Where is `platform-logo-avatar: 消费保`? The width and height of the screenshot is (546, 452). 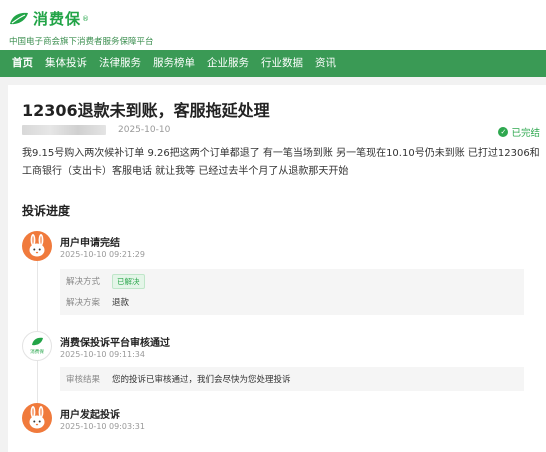
platform-logo-avatar: 消费保 is located at coordinates (37, 346).